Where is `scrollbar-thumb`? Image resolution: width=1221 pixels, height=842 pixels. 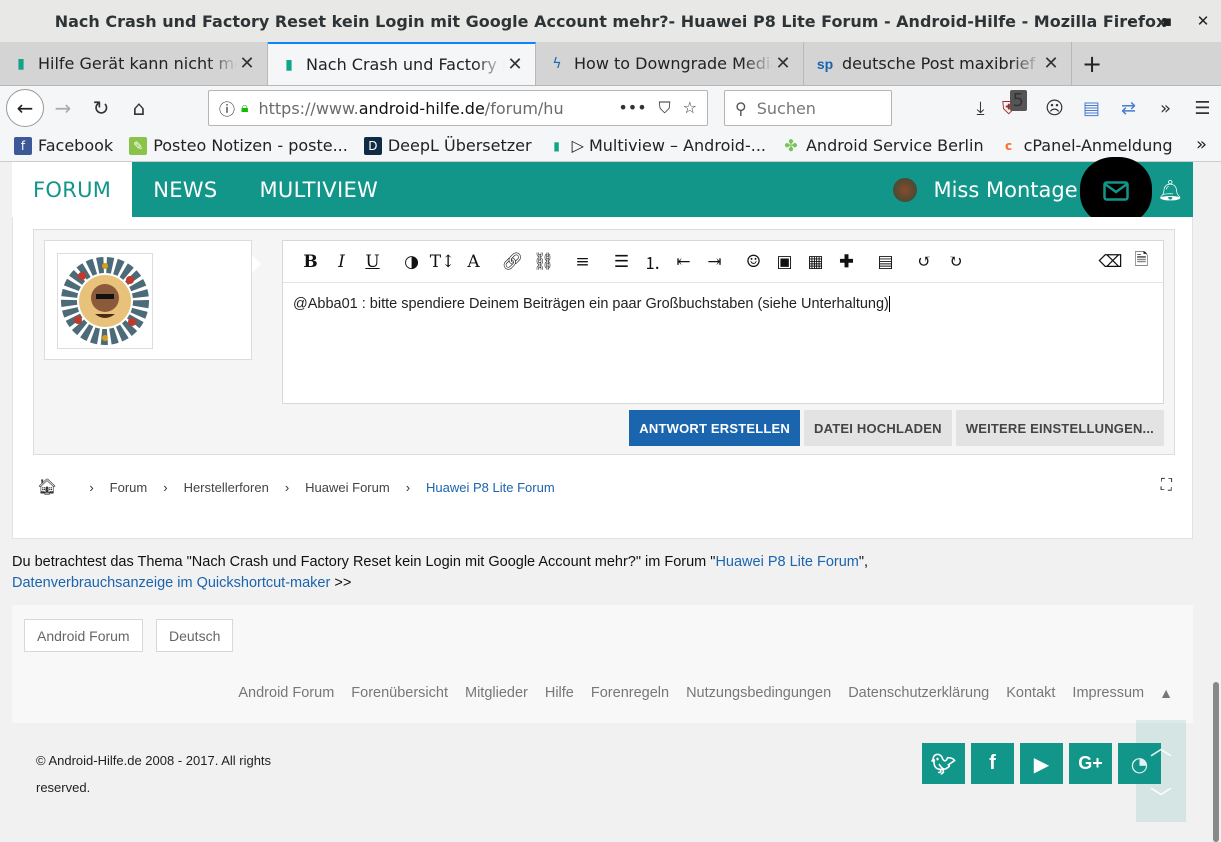
scrollbar-thumb is located at coordinates (1216, 762).